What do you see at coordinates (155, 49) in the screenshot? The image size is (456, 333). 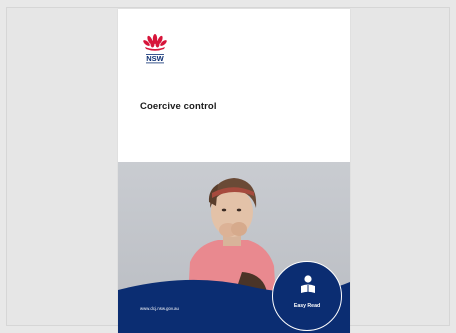 I see `waratah-logo-icon: NSW` at bounding box center [155, 49].